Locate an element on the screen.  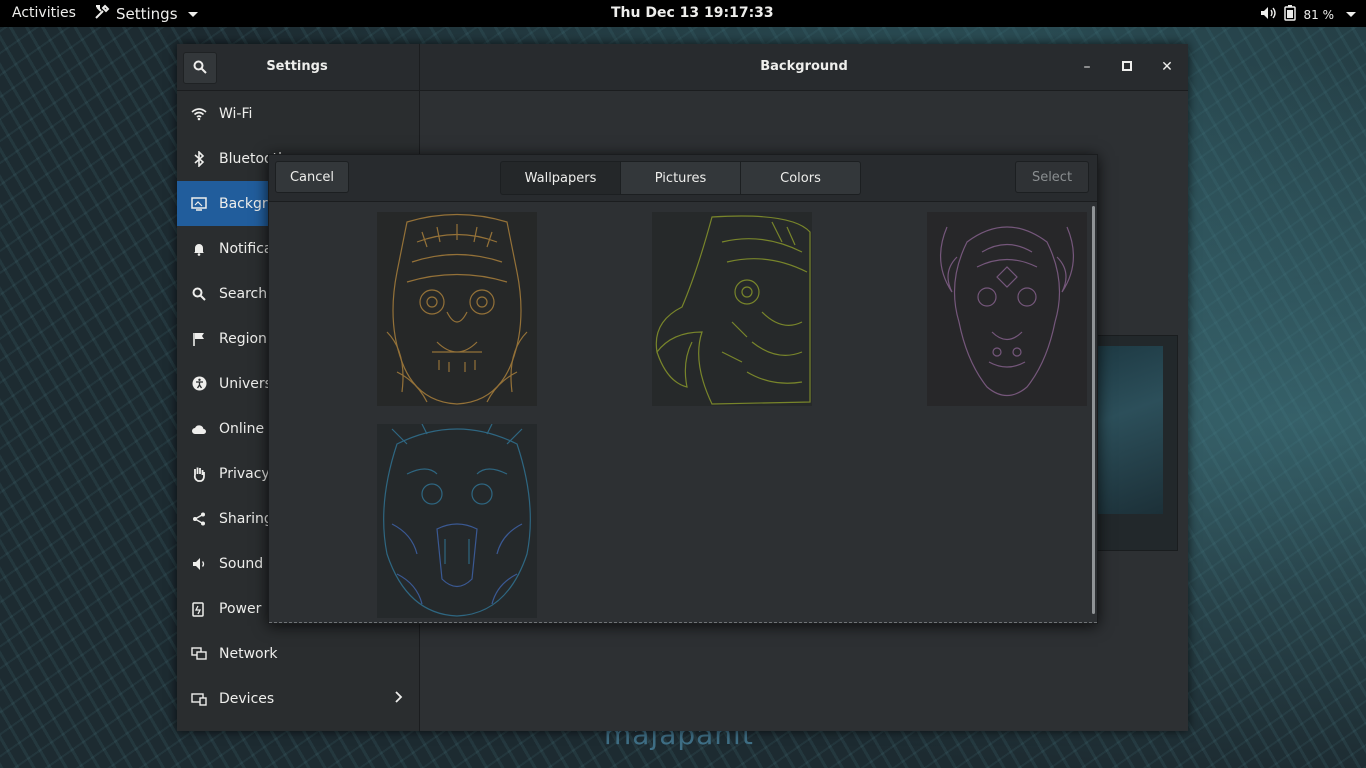
background-icon is located at coordinates (199, 204).